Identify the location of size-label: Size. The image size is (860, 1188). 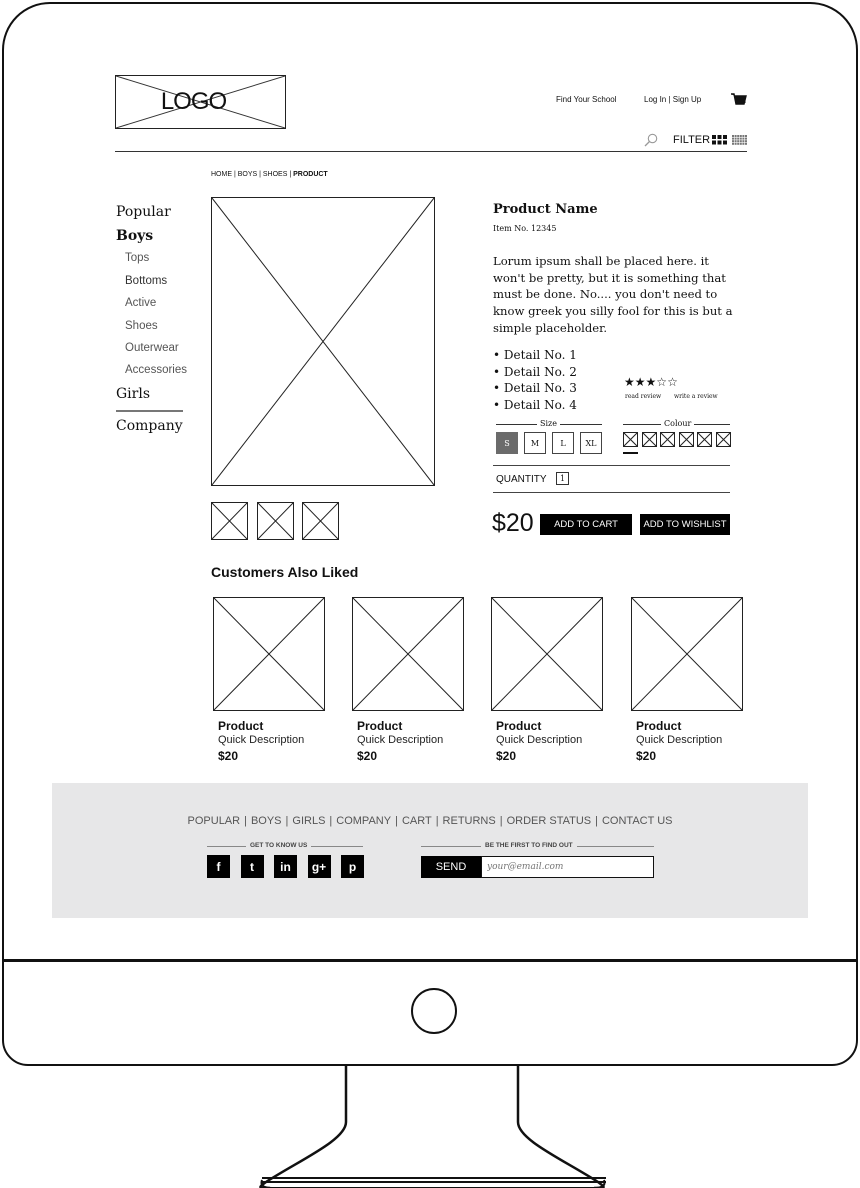
(548, 423).